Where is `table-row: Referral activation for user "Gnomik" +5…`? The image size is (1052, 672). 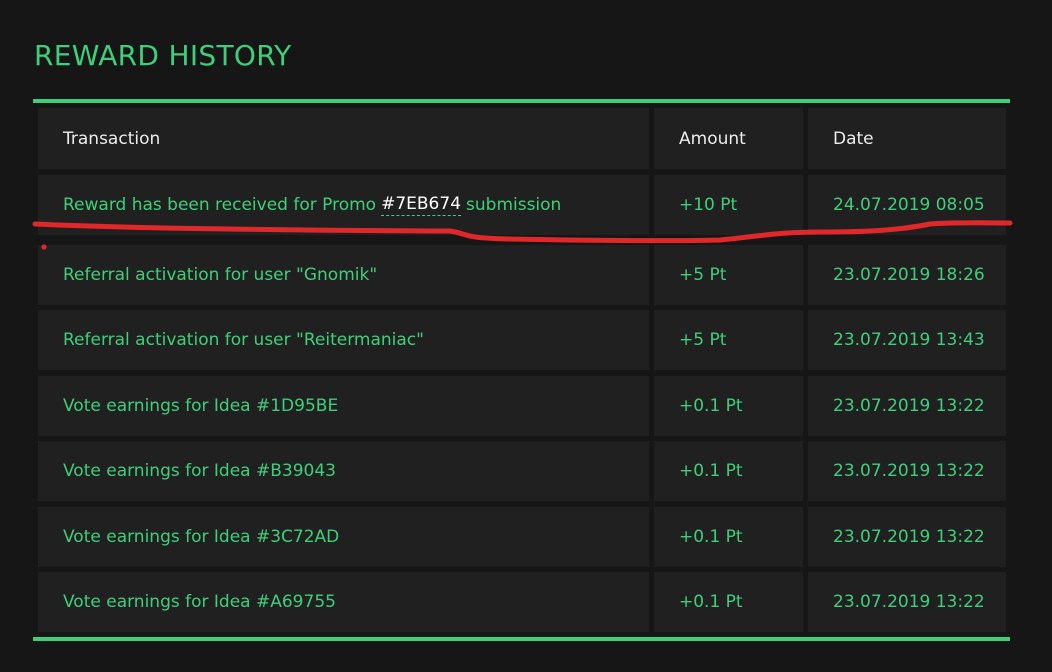 table-row: Referral activation for user "Gnomik" +5… is located at coordinates (522, 275).